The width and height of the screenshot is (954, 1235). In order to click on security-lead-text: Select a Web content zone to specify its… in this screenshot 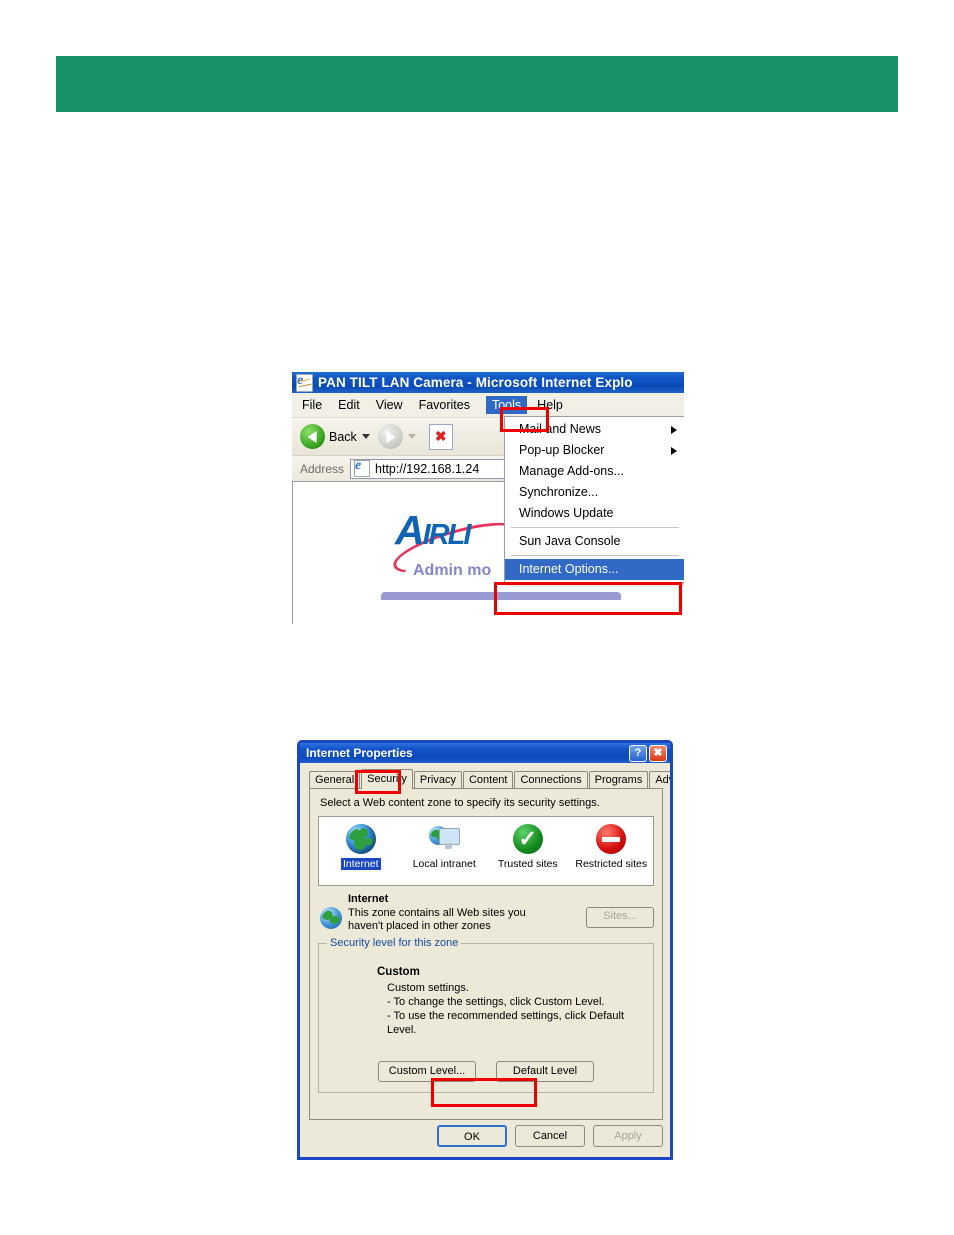, I will do `click(460, 803)`.